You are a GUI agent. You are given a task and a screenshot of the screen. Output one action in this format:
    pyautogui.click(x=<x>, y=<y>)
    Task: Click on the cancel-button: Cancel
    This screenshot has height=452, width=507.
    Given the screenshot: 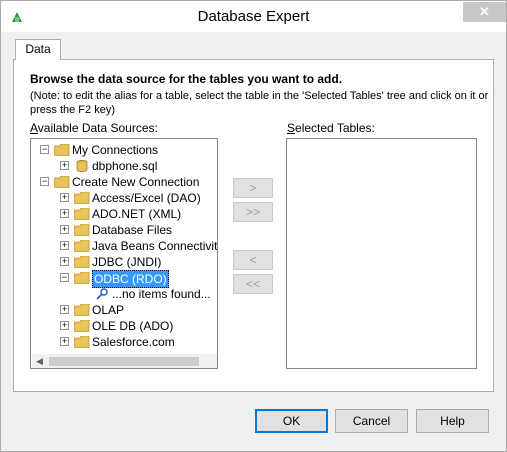 What is the action you would take?
    pyautogui.click(x=371, y=421)
    